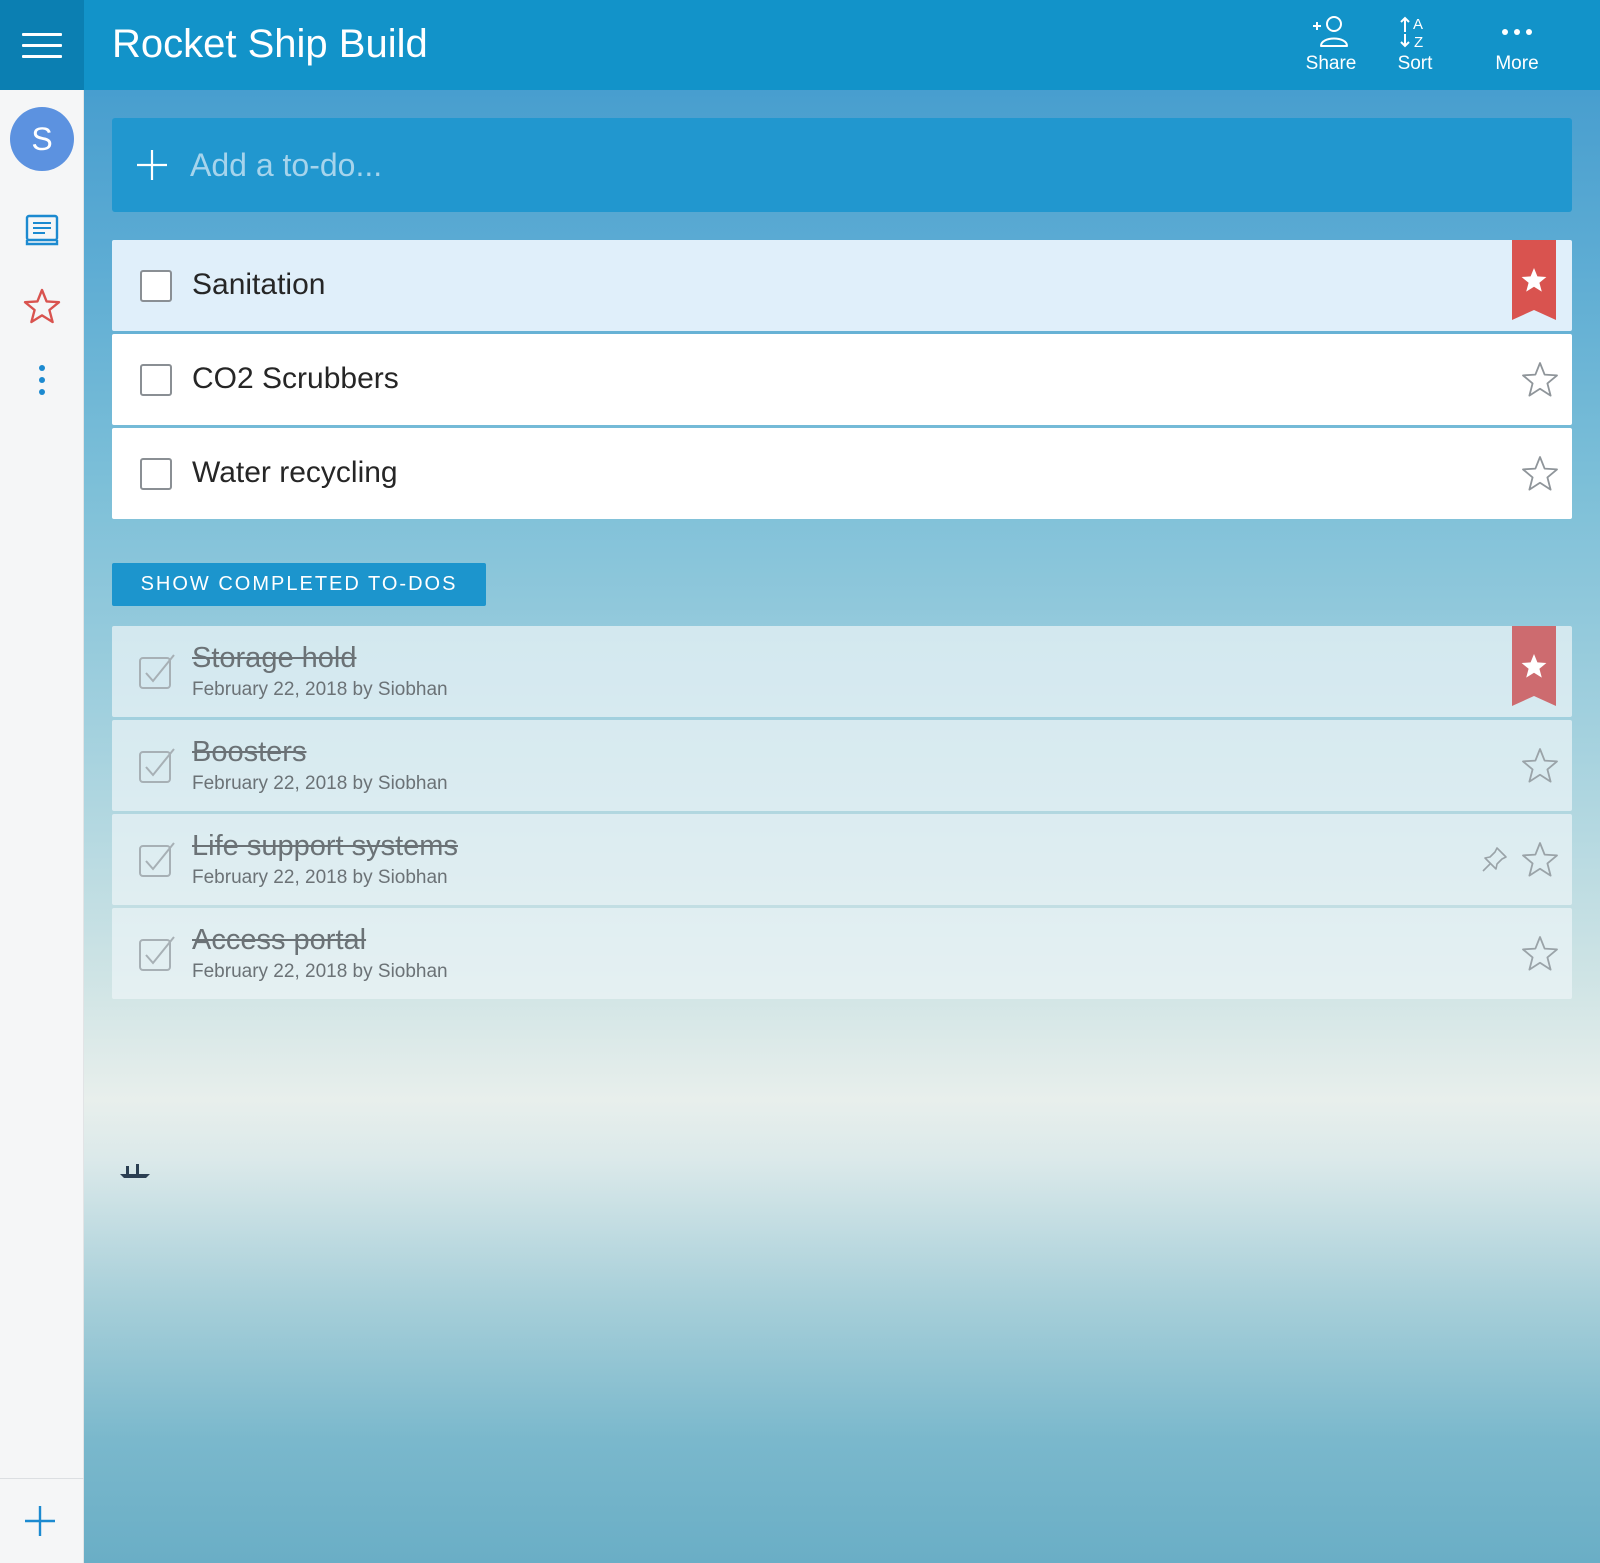  I want to click on add-list-button, so click(40, 1521).